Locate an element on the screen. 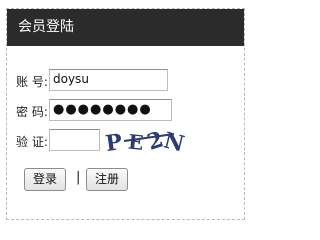 The width and height of the screenshot is (320, 240). captcha-image: P E 2 N is located at coordinates (145, 141).